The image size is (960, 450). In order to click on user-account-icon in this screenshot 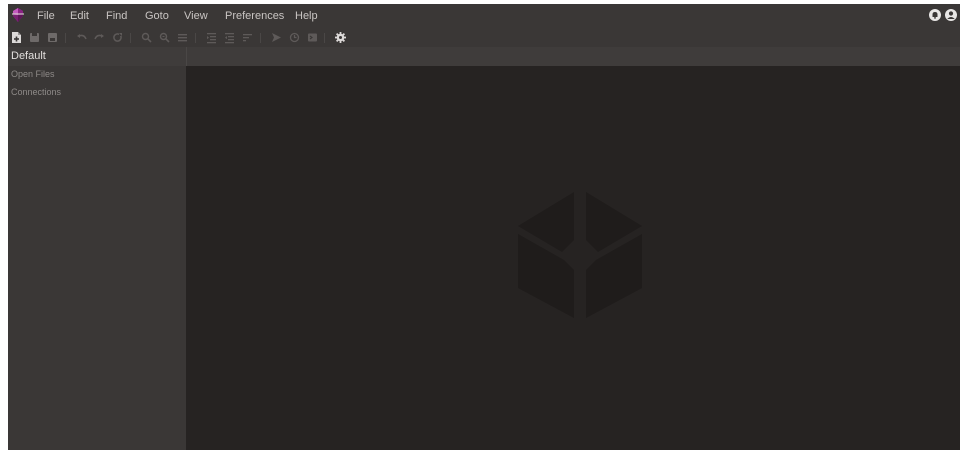, I will do `click(951, 15)`.